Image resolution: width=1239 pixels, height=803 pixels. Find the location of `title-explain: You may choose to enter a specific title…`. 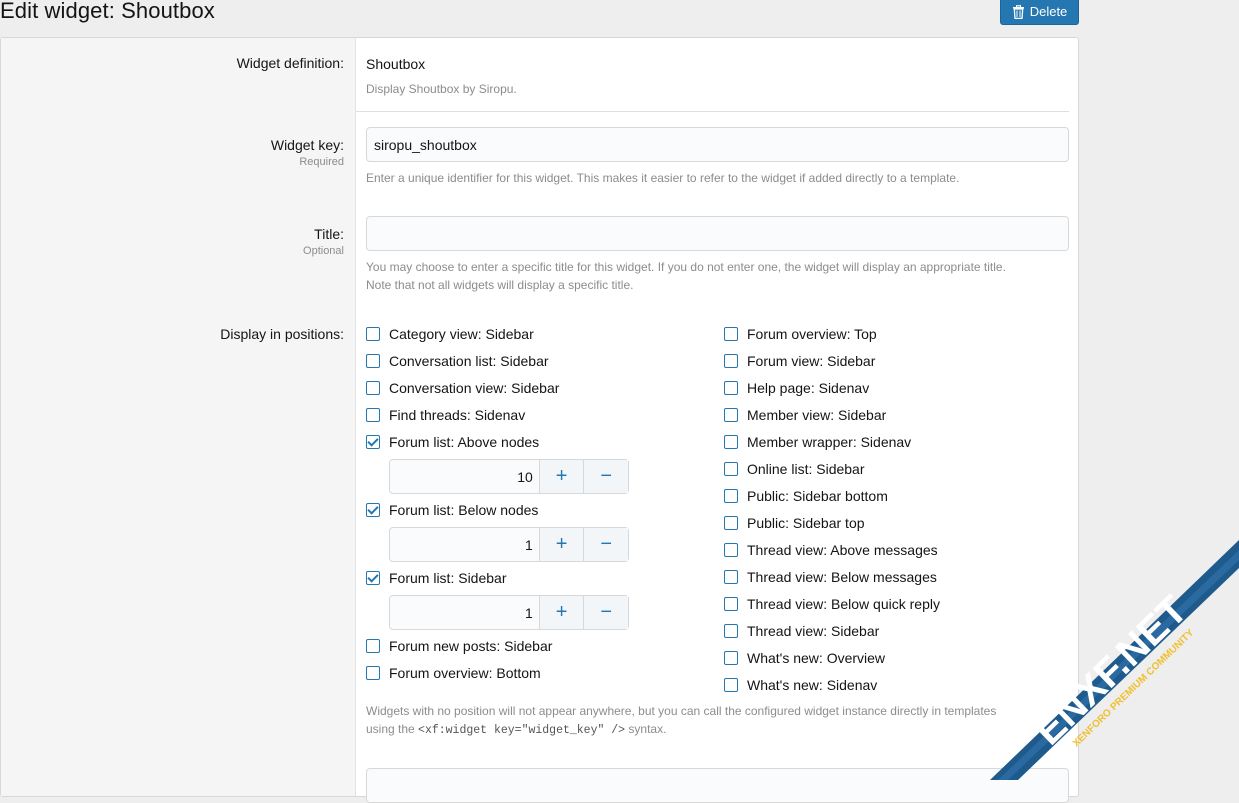

title-explain: You may choose to enter a specific title… is located at coordinates (721, 276).